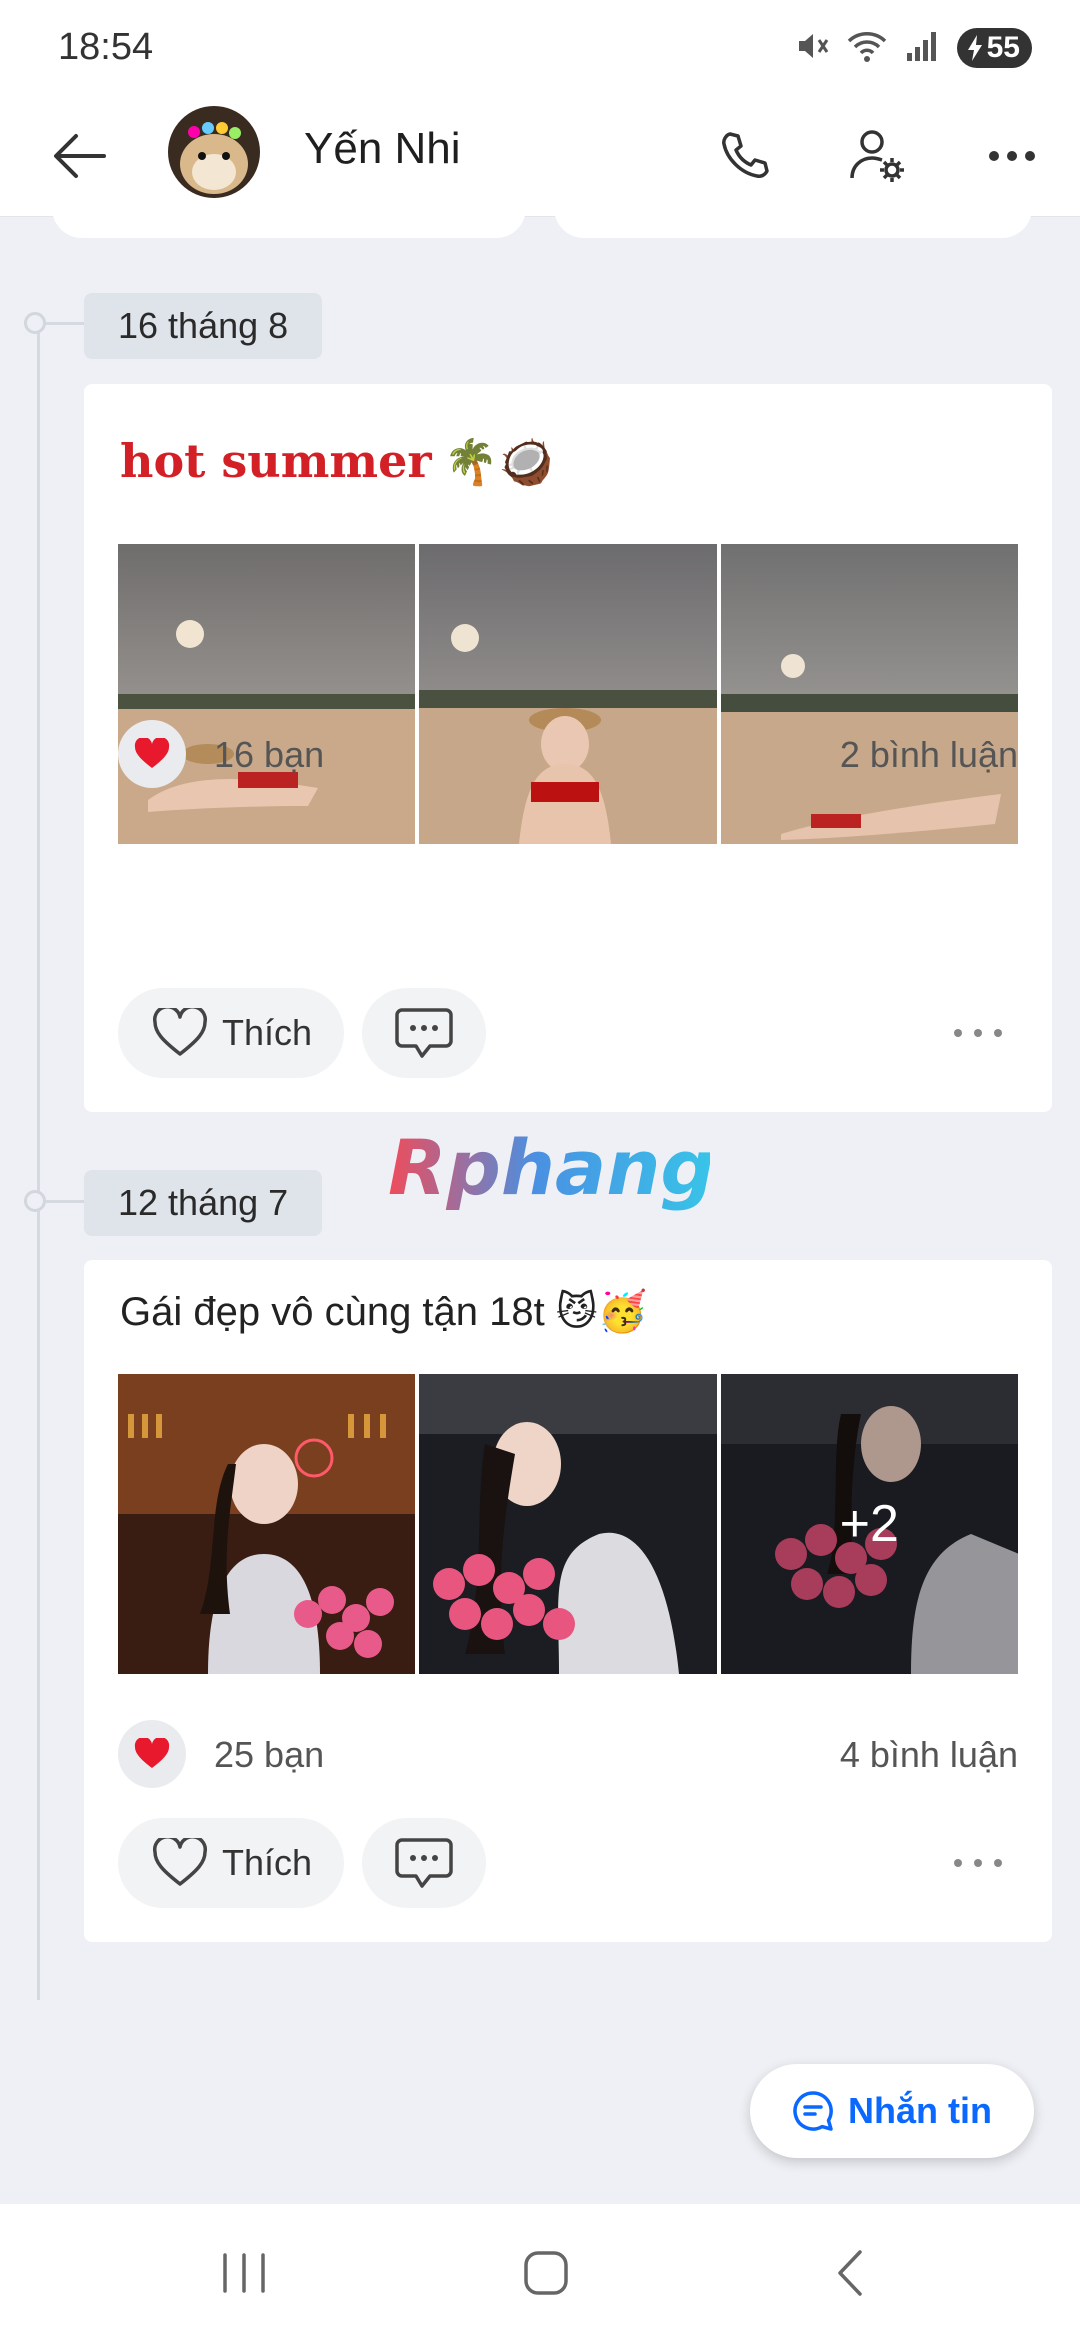 This screenshot has width=1080, height=2340. I want to click on reactions-row: 25 bạn 4 bình luận, so click(568, 1755).